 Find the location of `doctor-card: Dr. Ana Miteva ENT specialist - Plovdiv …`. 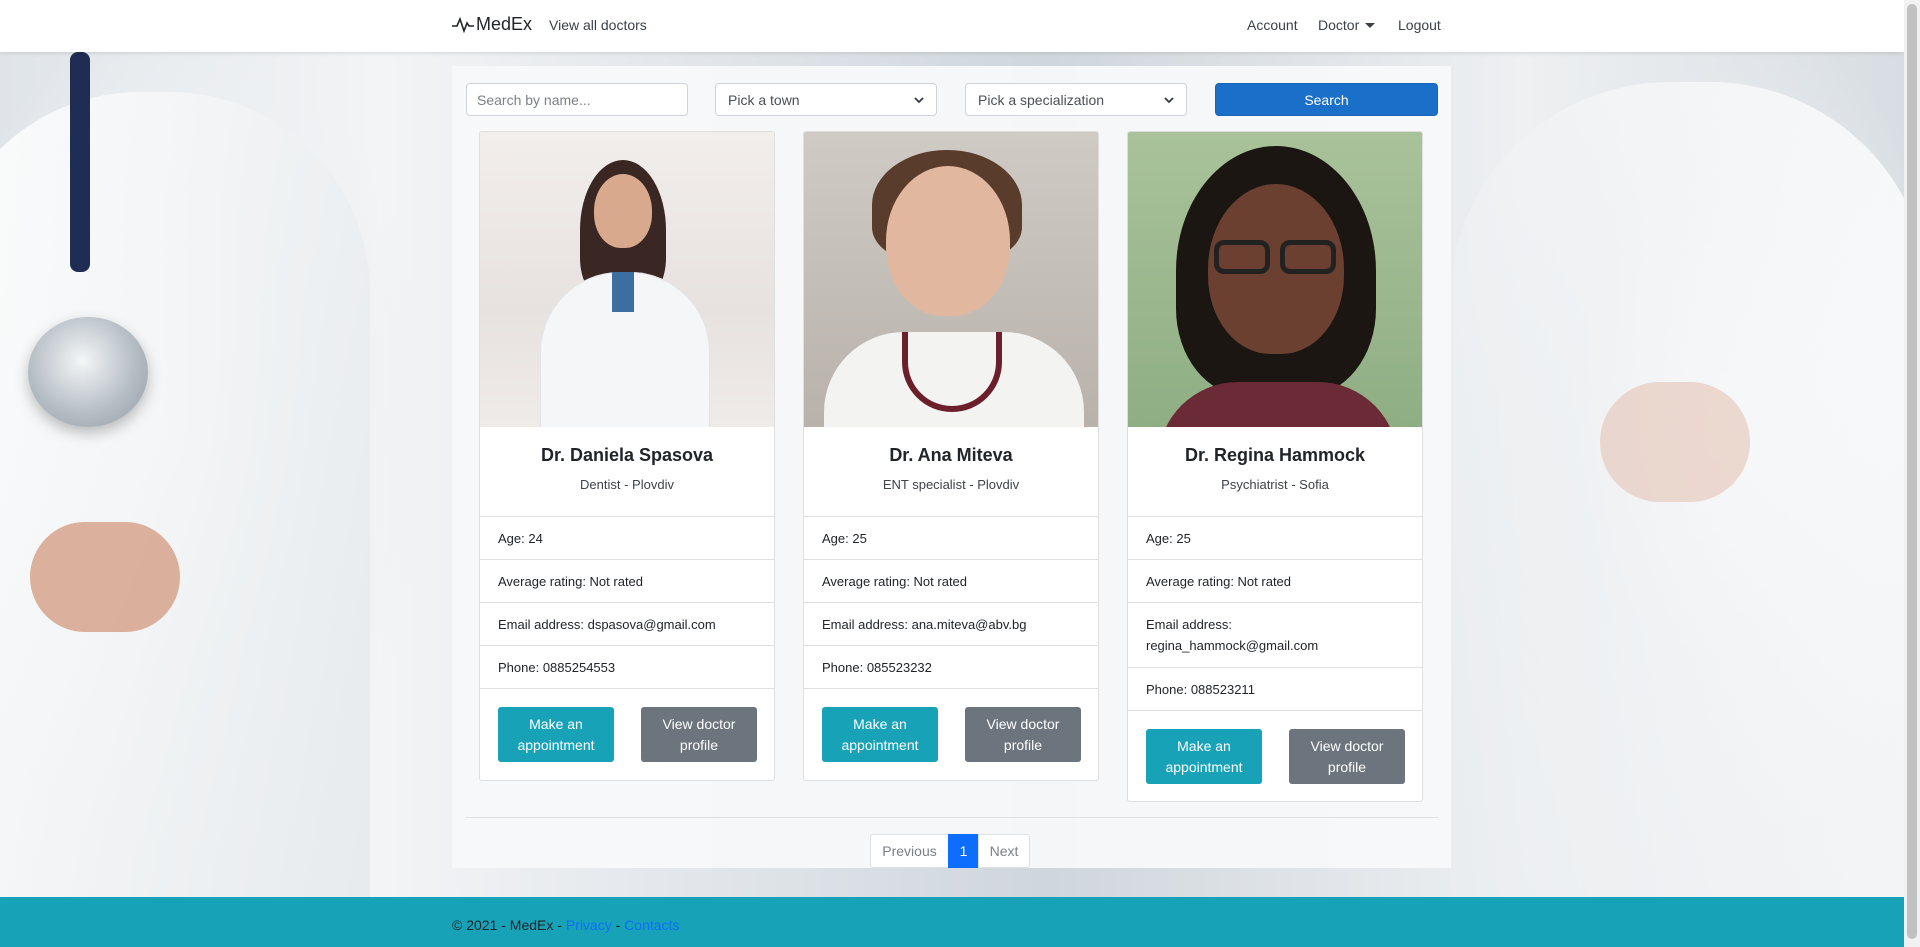

doctor-card: Dr. Ana Miteva ENT specialist - Plovdiv … is located at coordinates (951, 456).